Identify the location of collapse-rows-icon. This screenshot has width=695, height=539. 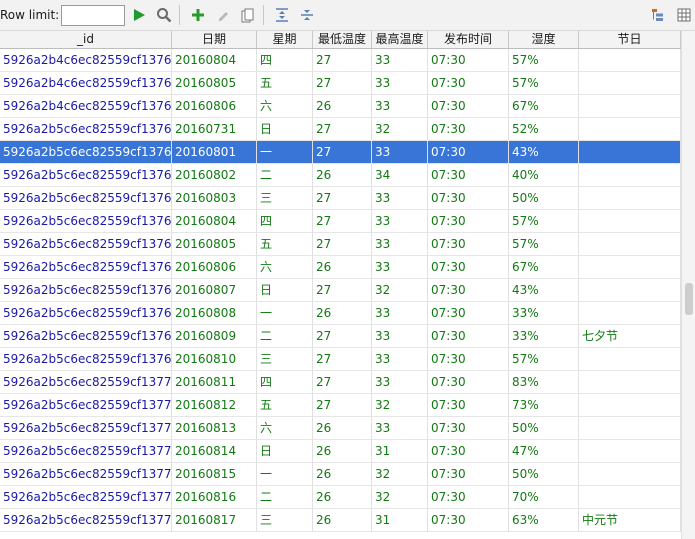
(307, 15).